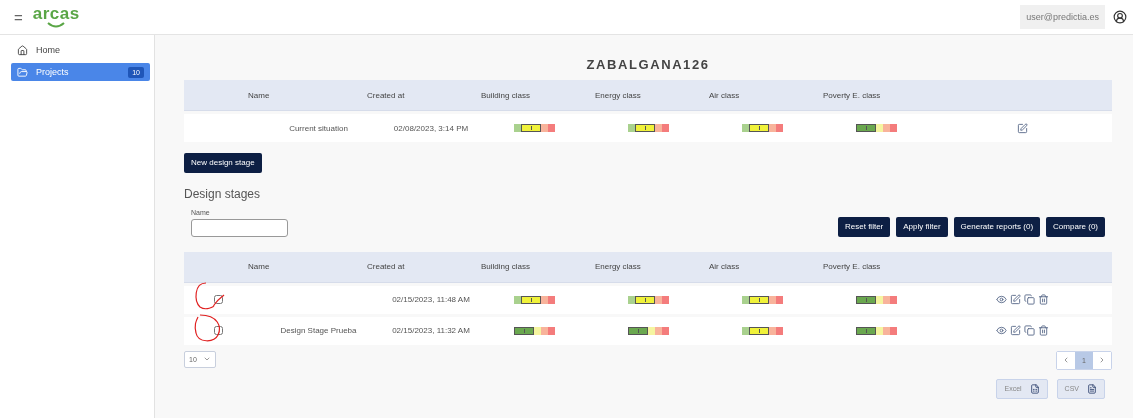  Describe the element at coordinates (1034, 388) in the screenshot. I see `spreadsheet-file-icon` at that location.